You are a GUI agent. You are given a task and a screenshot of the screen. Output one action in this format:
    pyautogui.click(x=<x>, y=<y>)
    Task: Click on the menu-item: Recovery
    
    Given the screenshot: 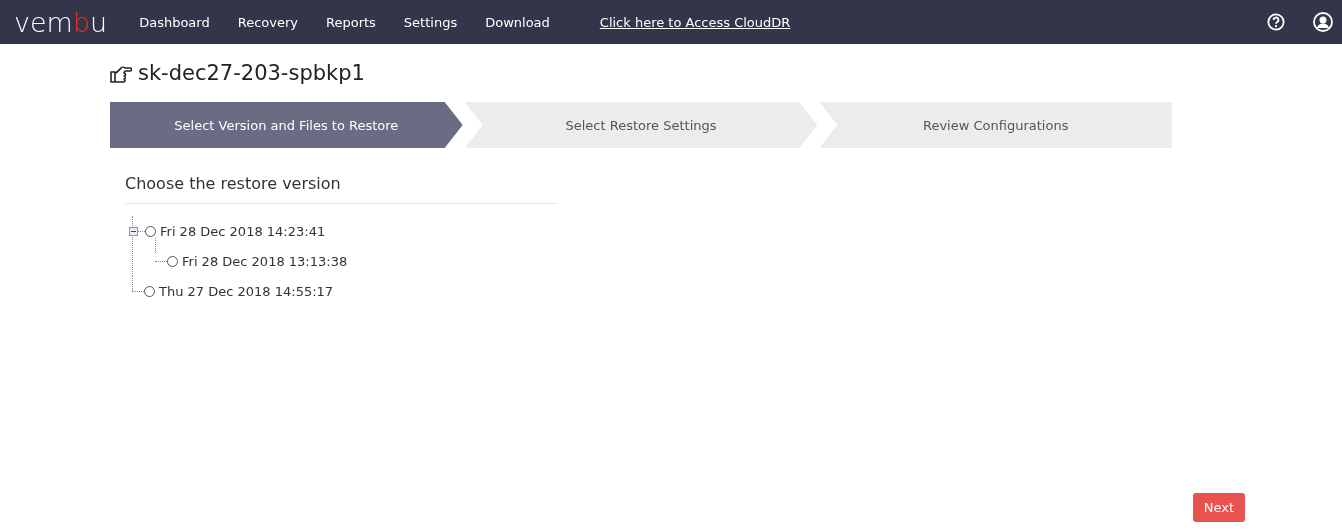 What is the action you would take?
    pyautogui.click(x=267, y=22)
    